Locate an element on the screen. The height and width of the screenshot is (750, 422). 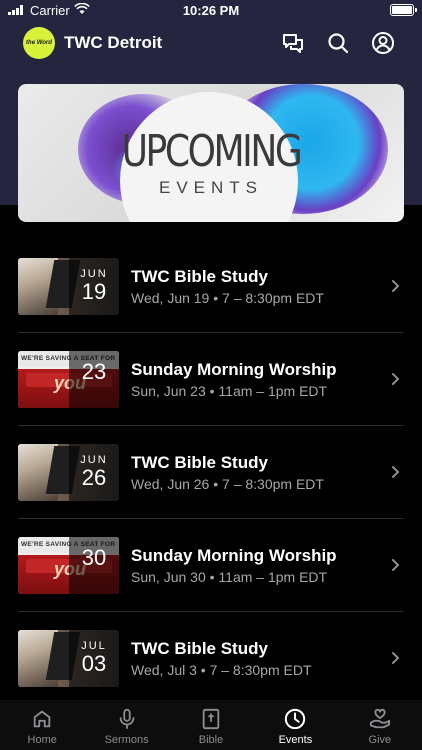
tab-label: Events is located at coordinates (295, 740).